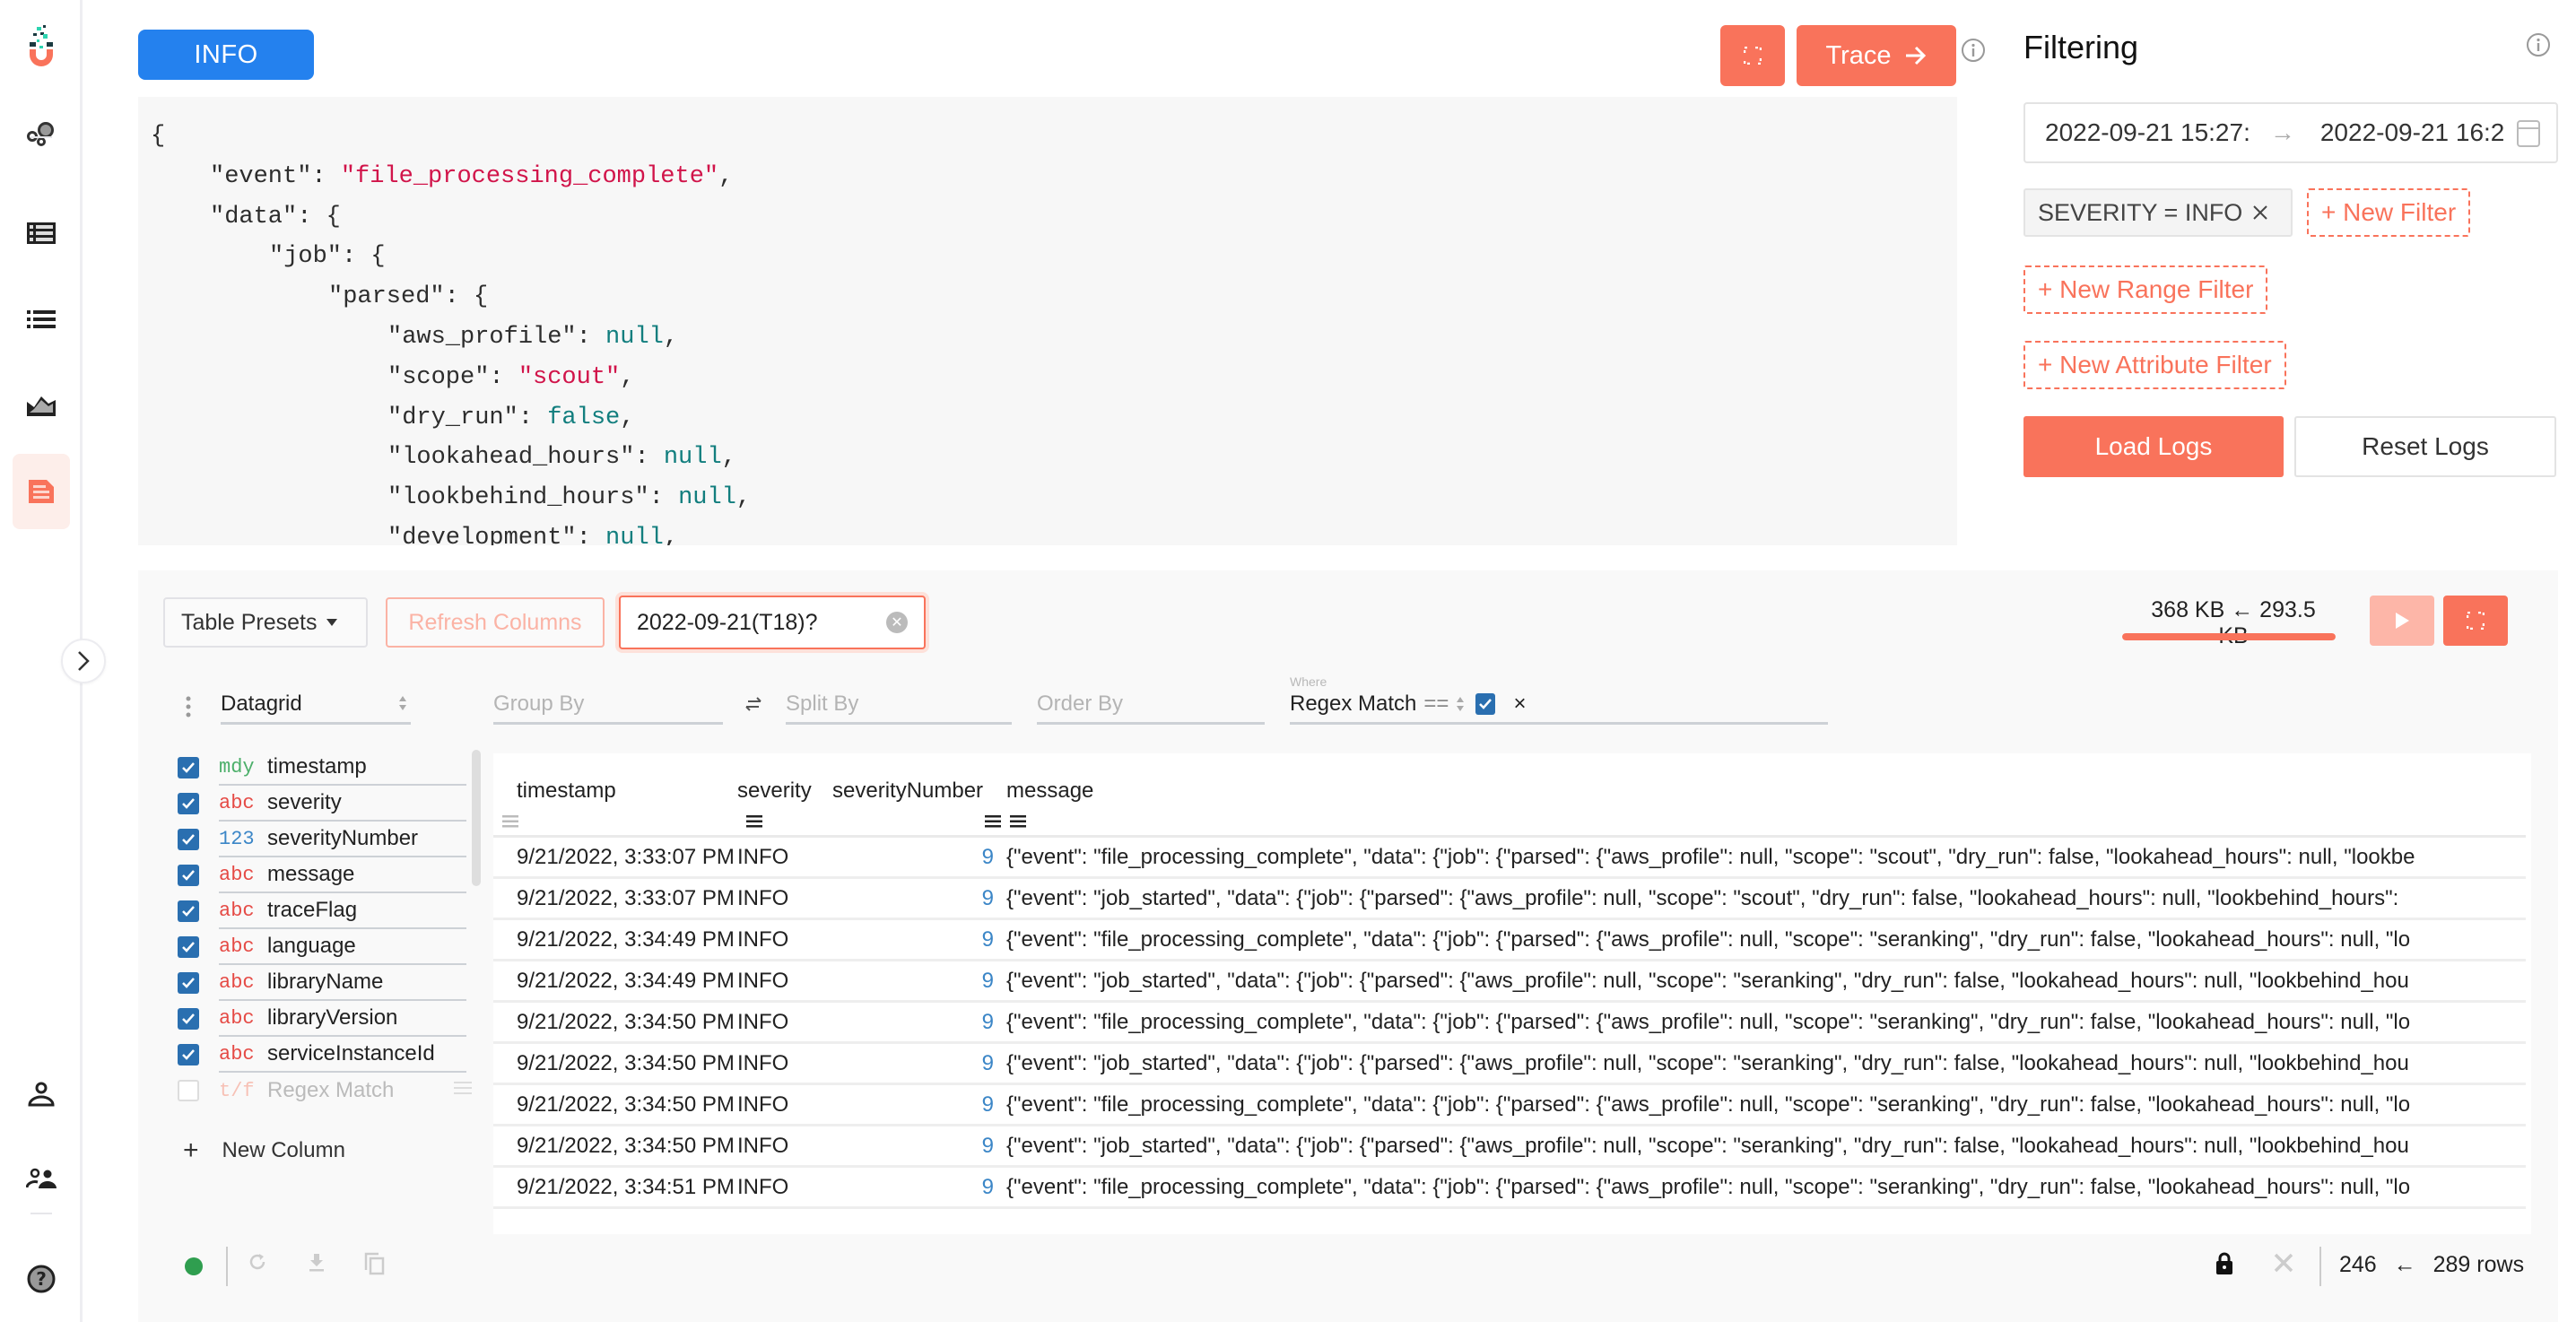 This screenshot has width=2576, height=1322. I want to click on column-item: abc traceFlag, so click(330, 911).